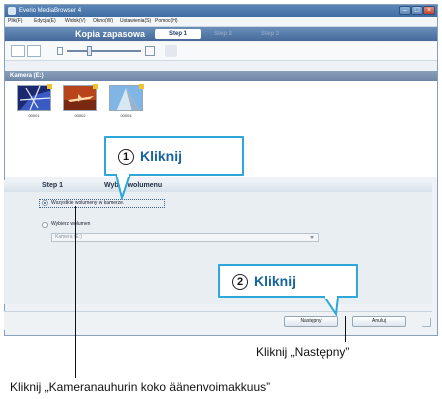  Describe the element at coordinates (18, 51) in the screenshot. I see `grid-view-icon` at that location.